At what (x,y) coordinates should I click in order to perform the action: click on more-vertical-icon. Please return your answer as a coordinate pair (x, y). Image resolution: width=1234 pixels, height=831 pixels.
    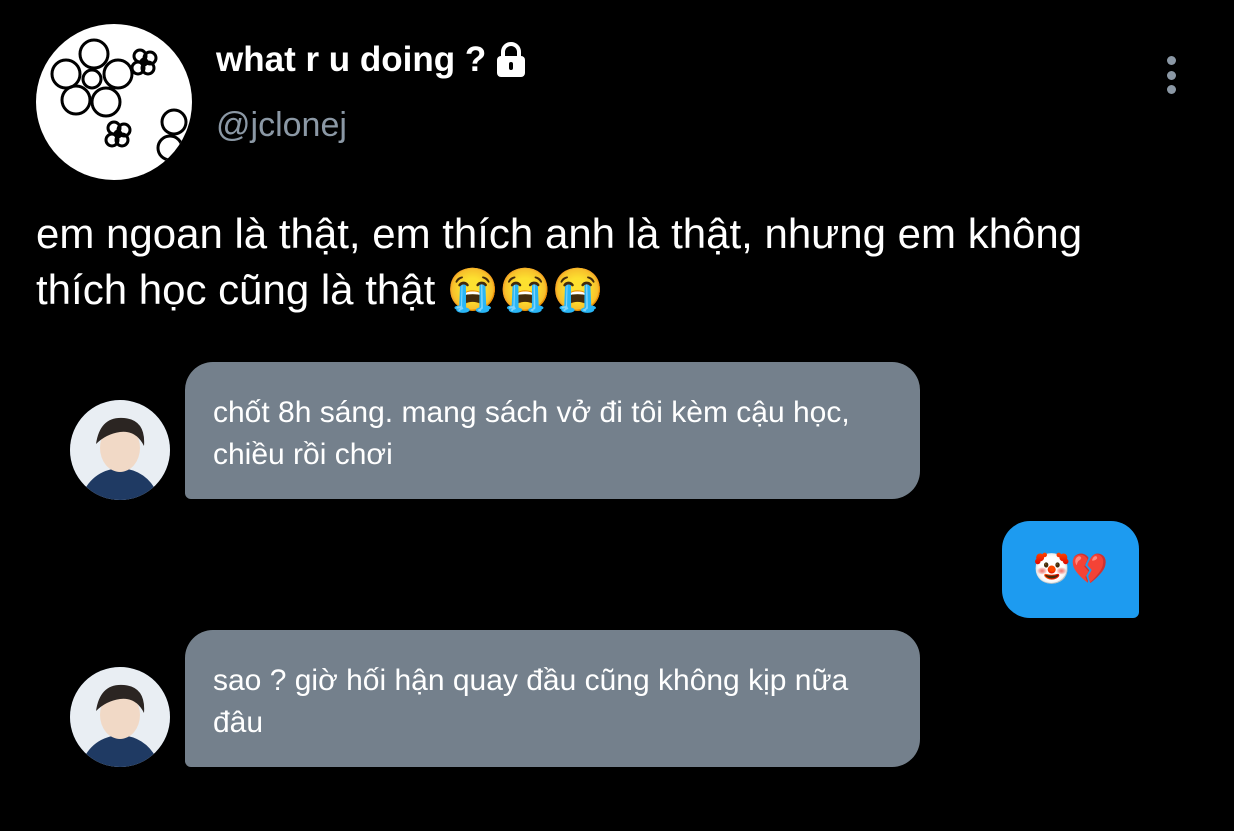
    Looking at the image, I should click on (1171, 75).